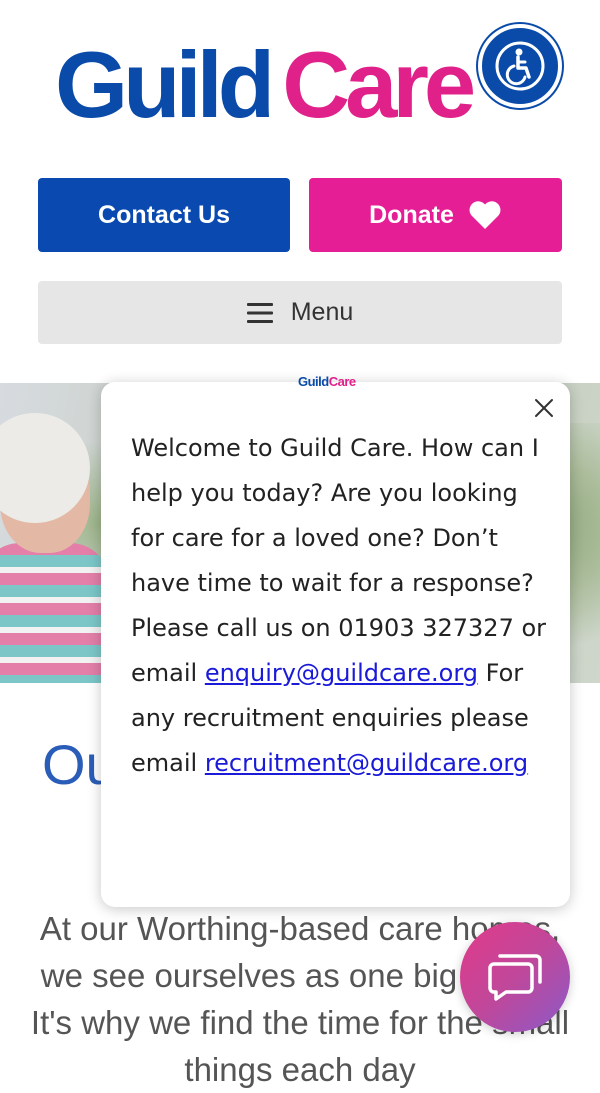  I want to click on menu-toggle: Menu, so click(300, 312).